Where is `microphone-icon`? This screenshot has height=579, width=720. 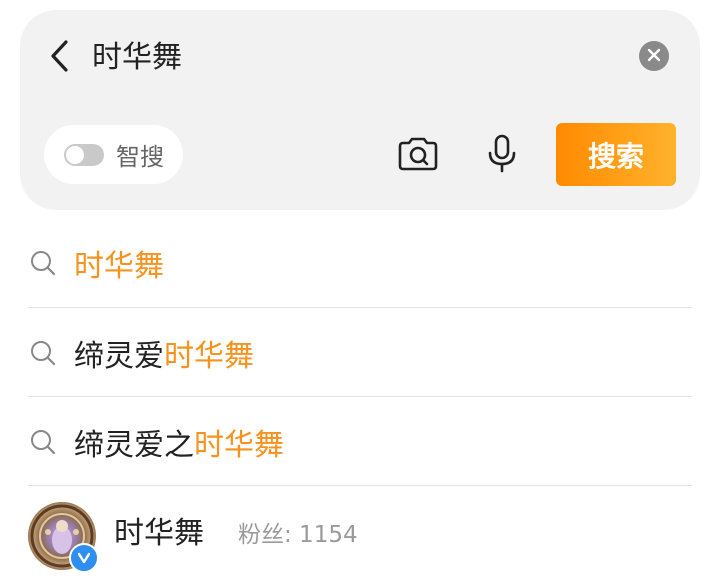
microphone-icon is located at coordinates (502, 156).